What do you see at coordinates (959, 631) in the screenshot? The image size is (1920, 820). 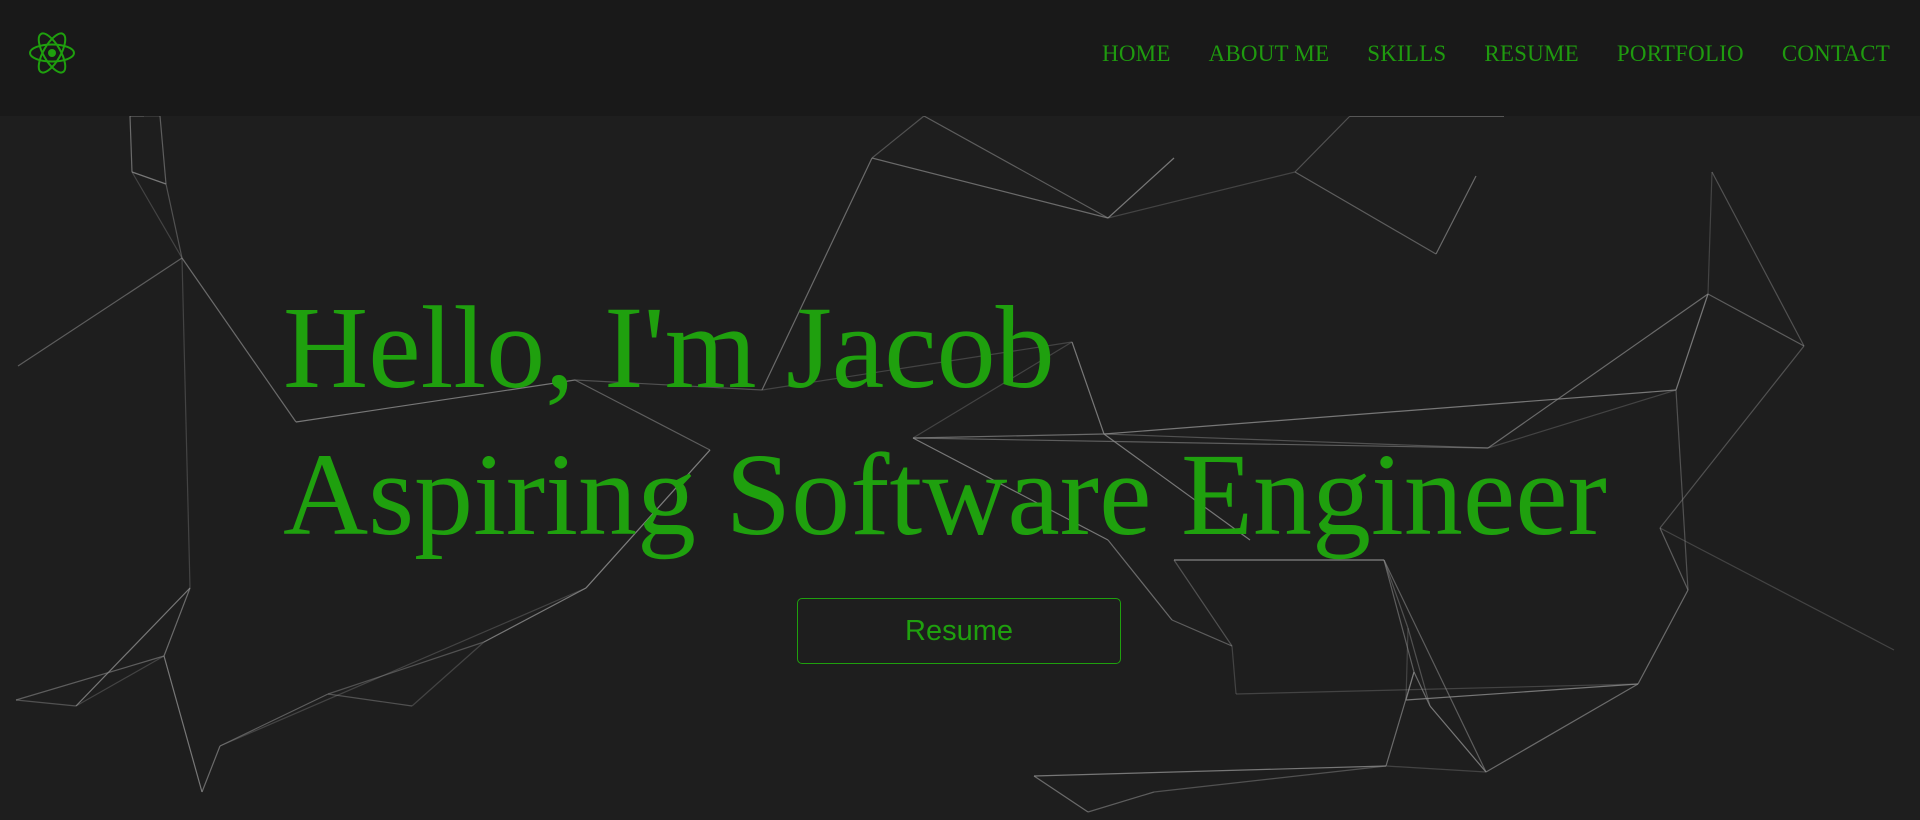 I see `resume-button: Resume` at bounding box center [959, 631].